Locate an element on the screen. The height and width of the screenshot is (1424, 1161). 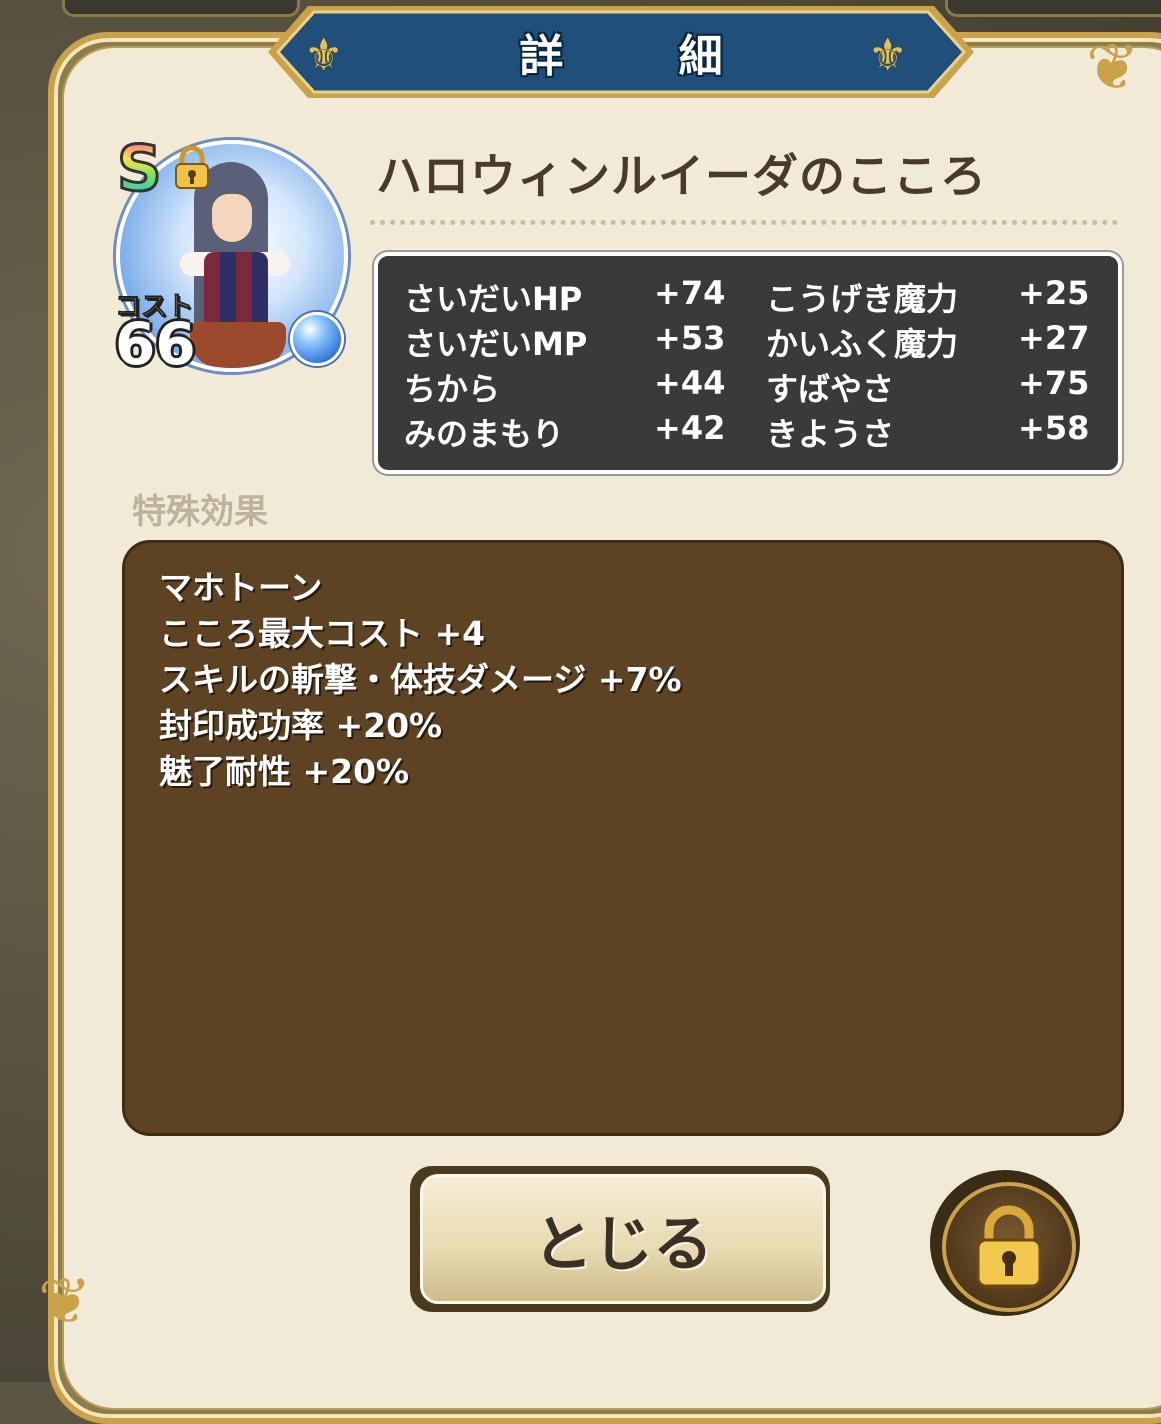
lock-button is located at coordinates (1005, 1243).